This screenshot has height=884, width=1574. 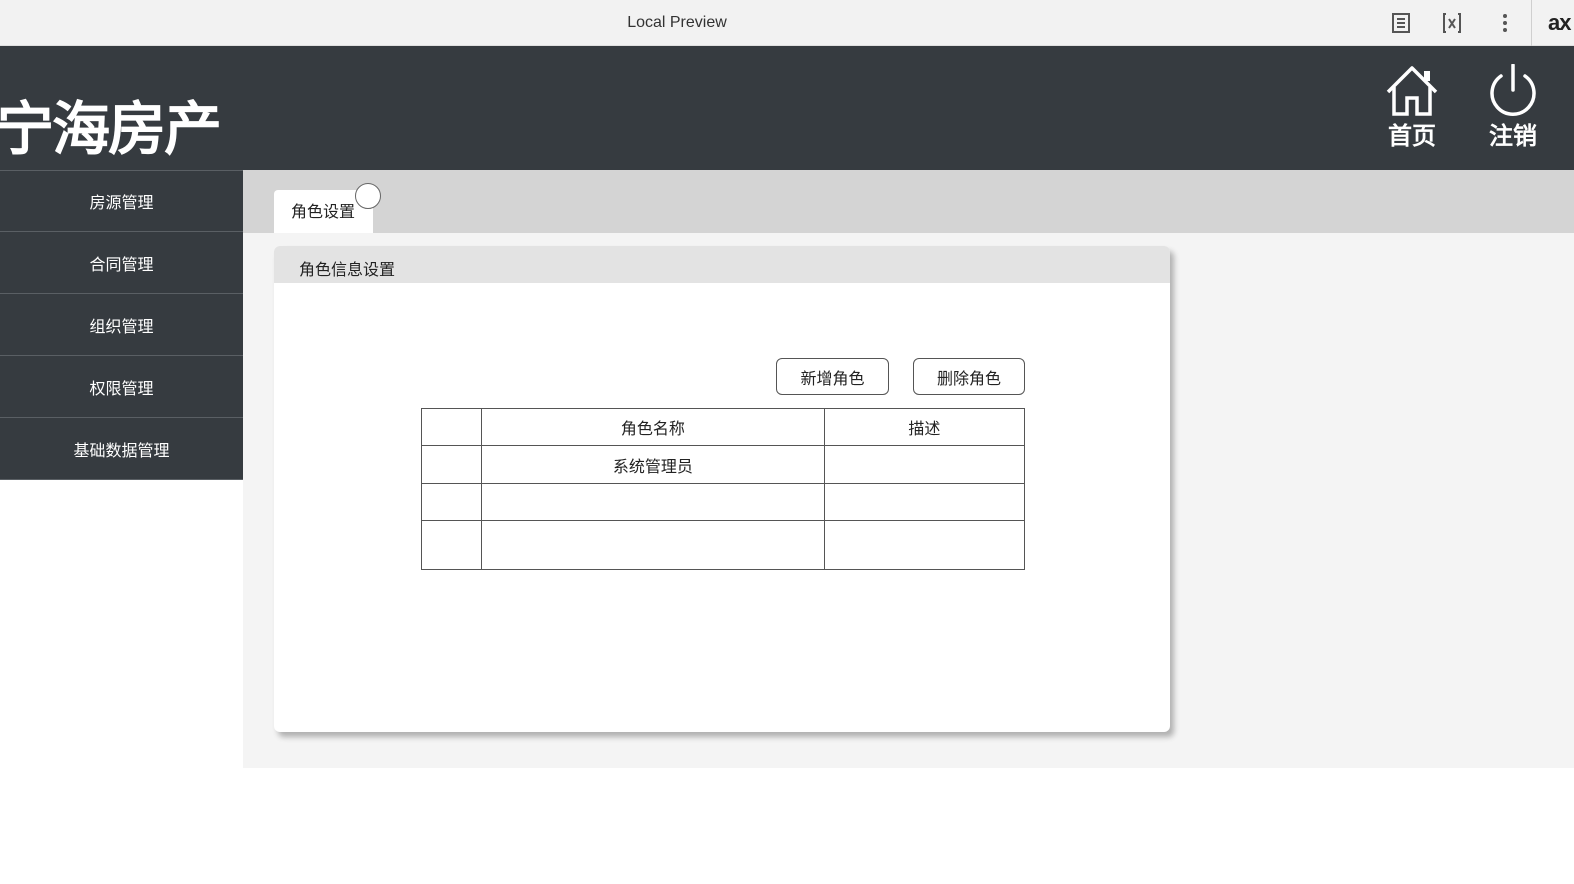 I want to click on logo: 宁海房产, so click(x=111, y=129).